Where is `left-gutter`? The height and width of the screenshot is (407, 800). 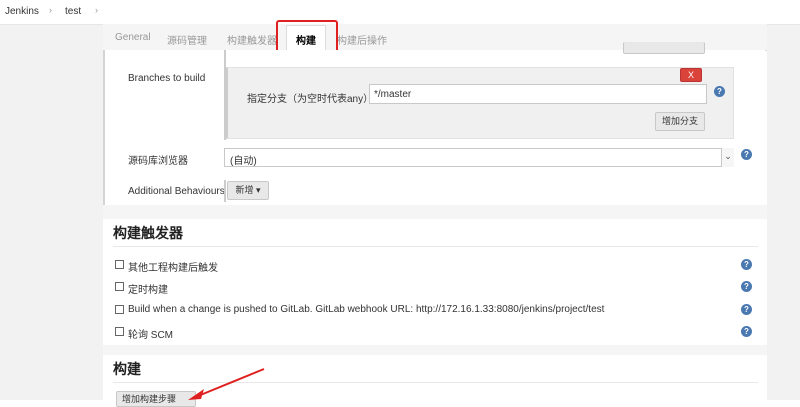
left-gutter is located at coordinates (51, 212).